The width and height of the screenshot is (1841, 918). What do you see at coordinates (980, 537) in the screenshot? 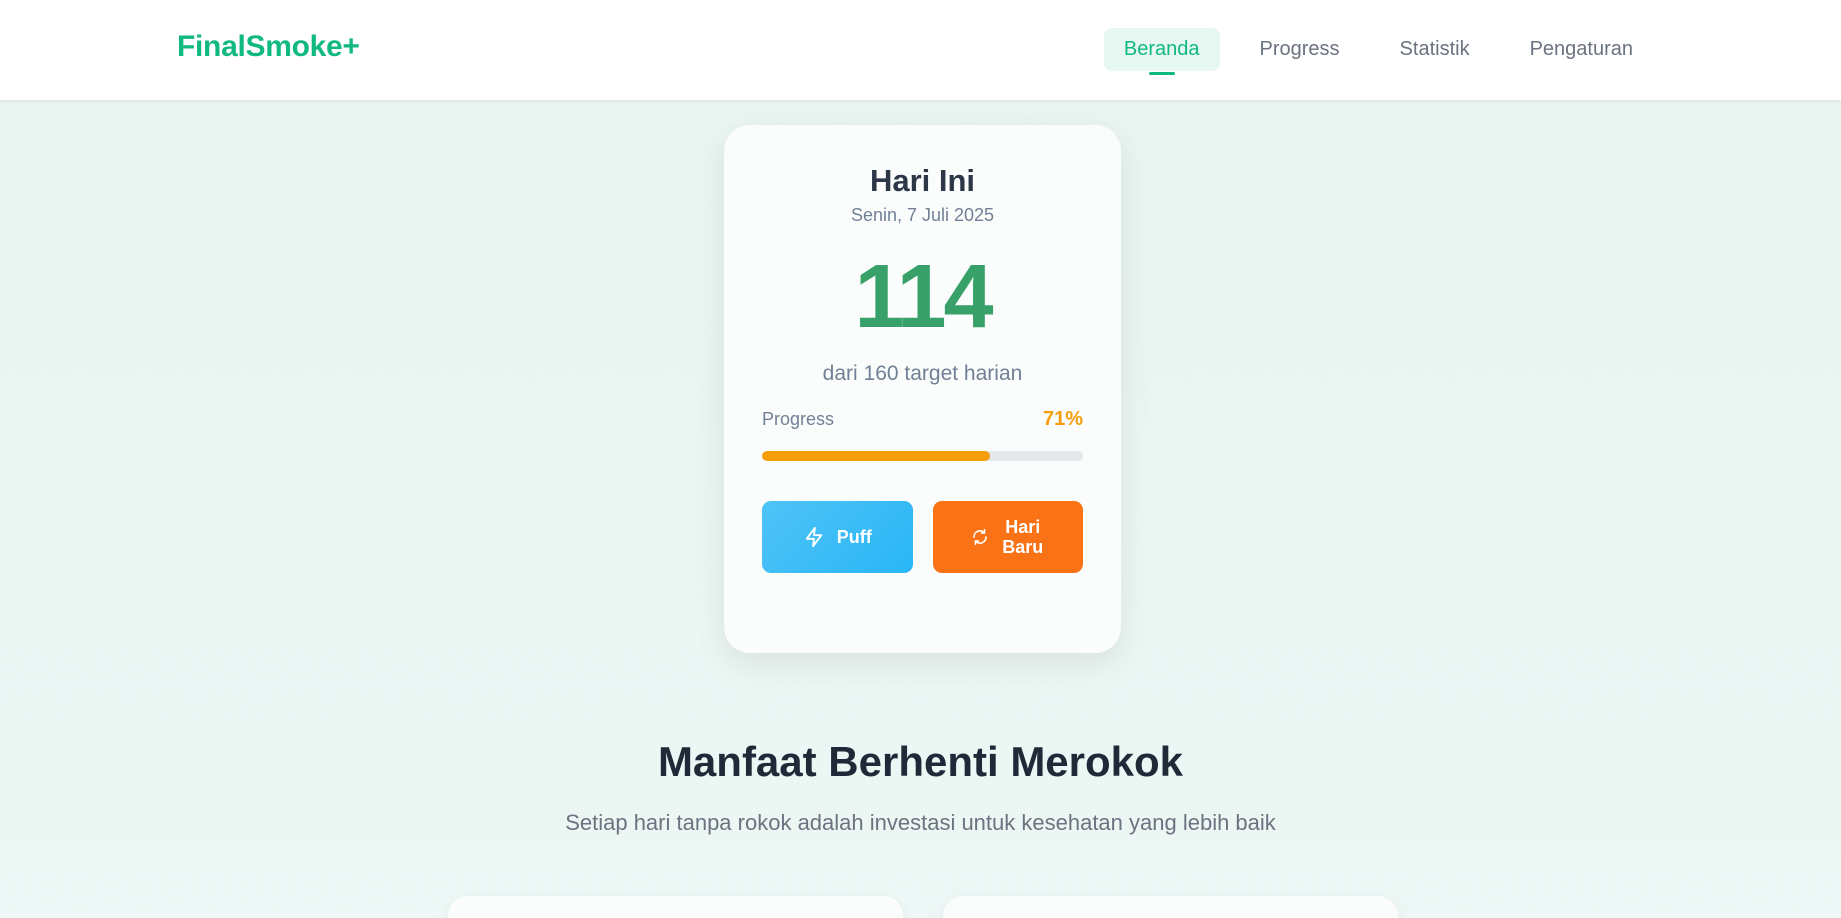
I see `refresh-icon` at bounding box center [980, 537].